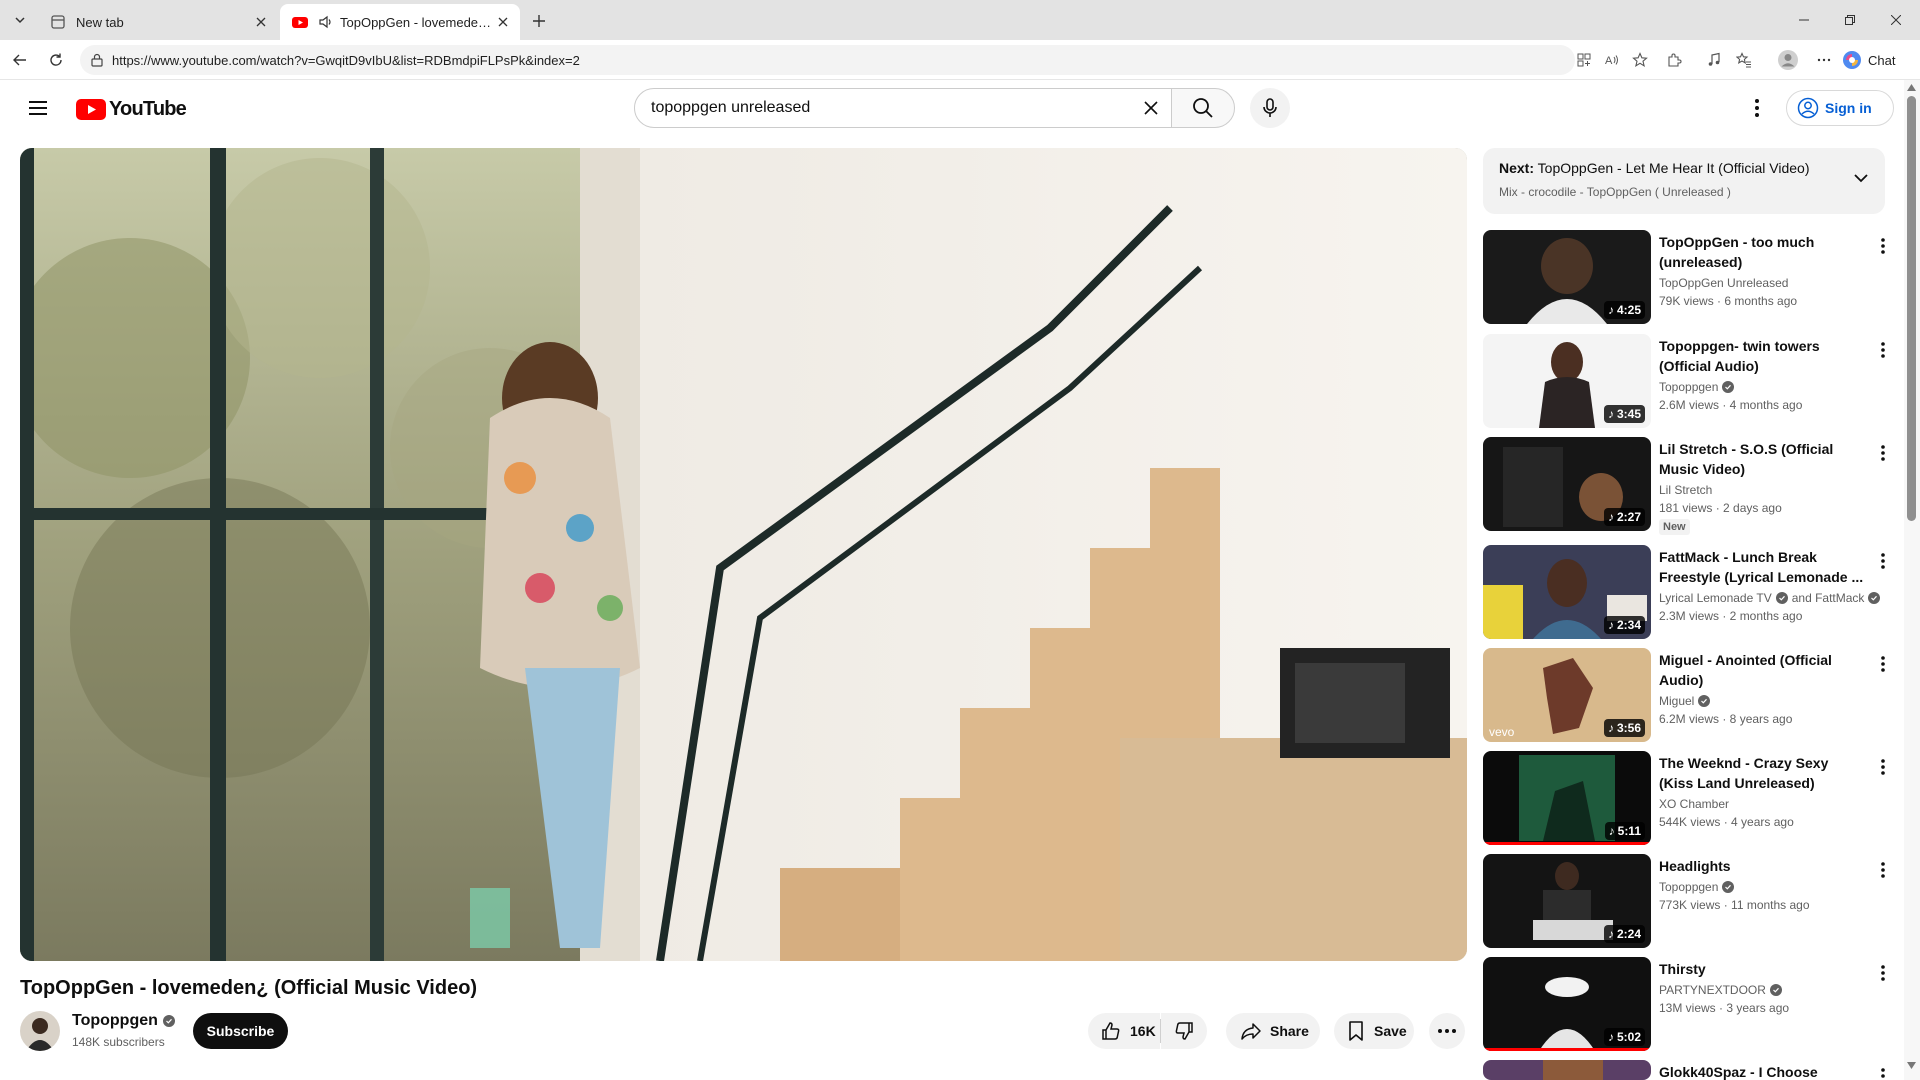 This screenshot has width=1920, height=1080. What do you see at coordinates (1723, 283) in the screenshot?
I see `rec-channel: TopOppGen Unreleased` at bounding box center [1723, 283].